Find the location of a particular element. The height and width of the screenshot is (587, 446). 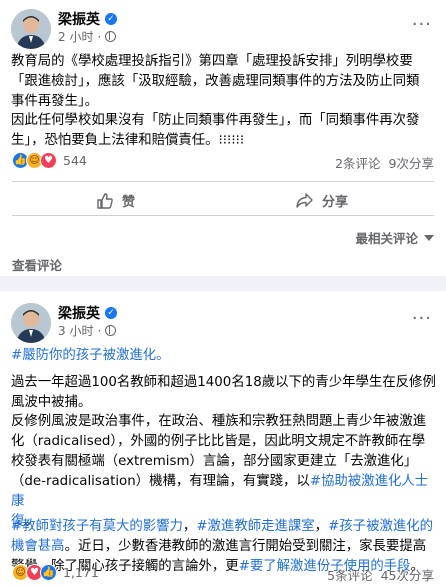

reaction-count: 1,171 is located at coordinates (81, 572).